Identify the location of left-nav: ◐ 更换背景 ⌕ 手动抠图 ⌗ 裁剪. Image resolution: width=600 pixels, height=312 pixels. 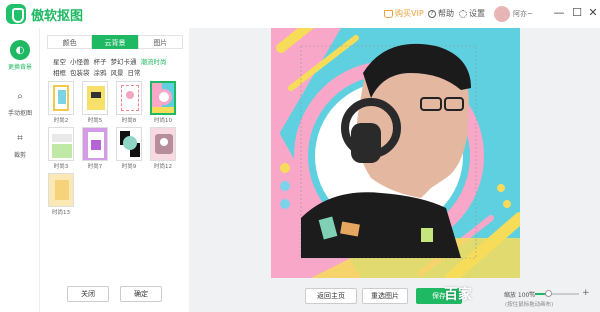
(20, 170).